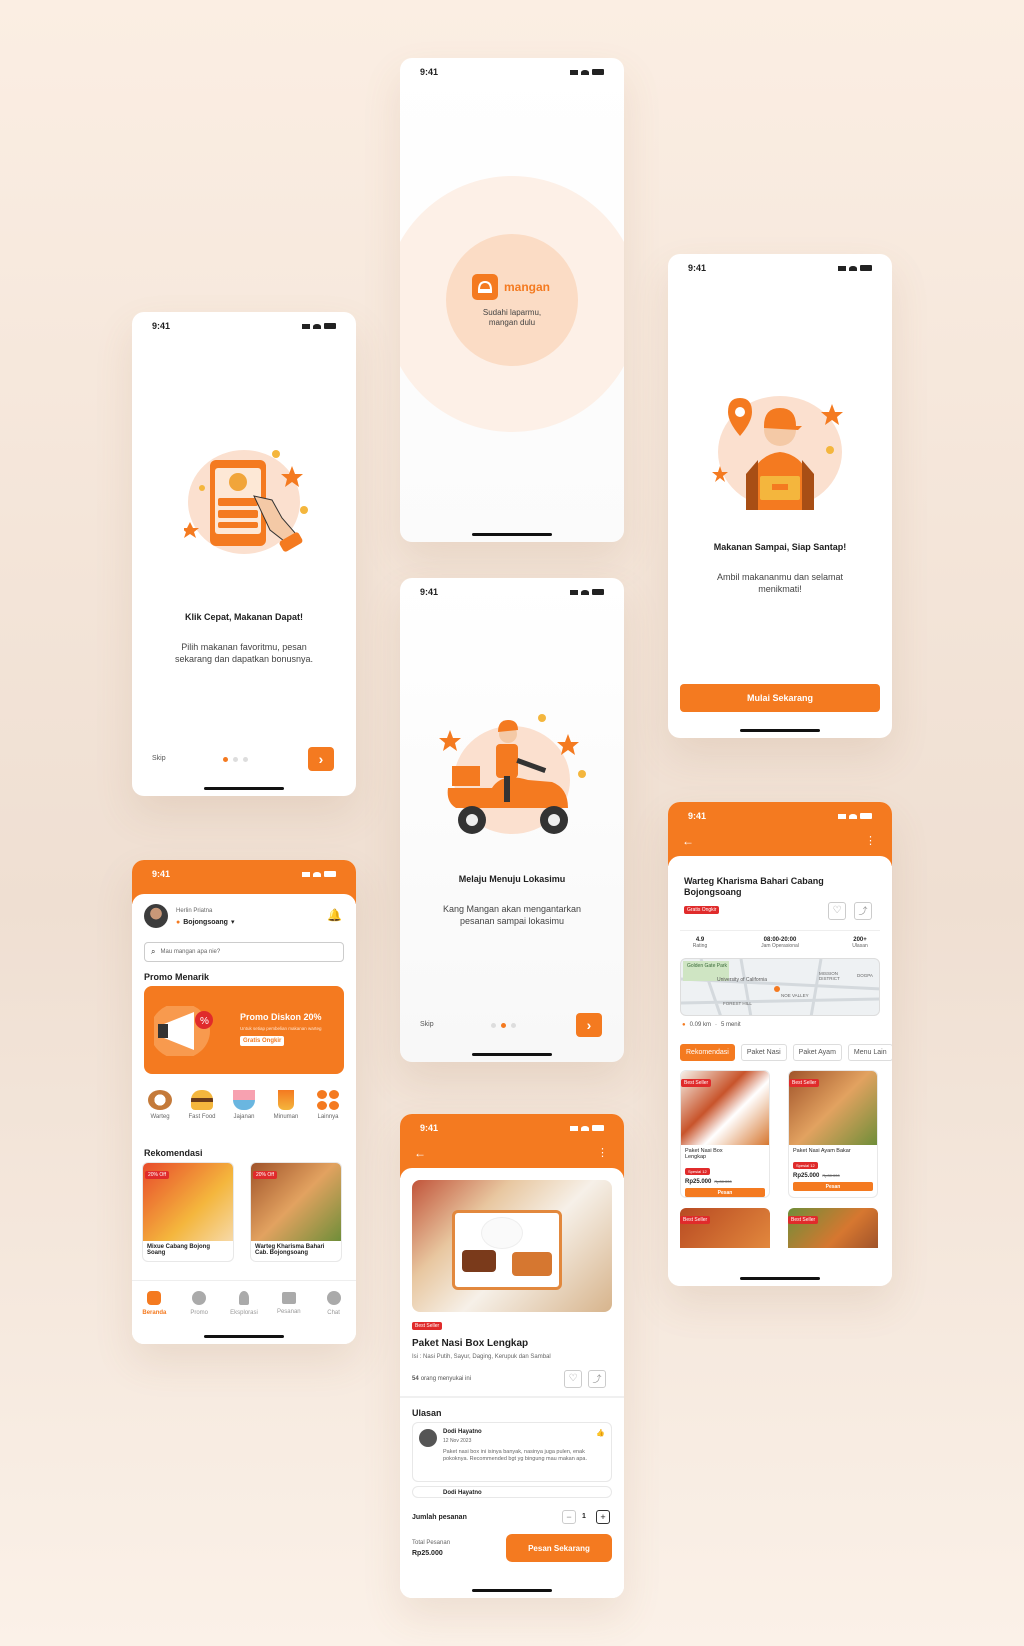 The image size is (1024, 1646). Describe the element at coordinates (860, 946) in the screenshot. I see `stat-label: Ulasan` at that location.